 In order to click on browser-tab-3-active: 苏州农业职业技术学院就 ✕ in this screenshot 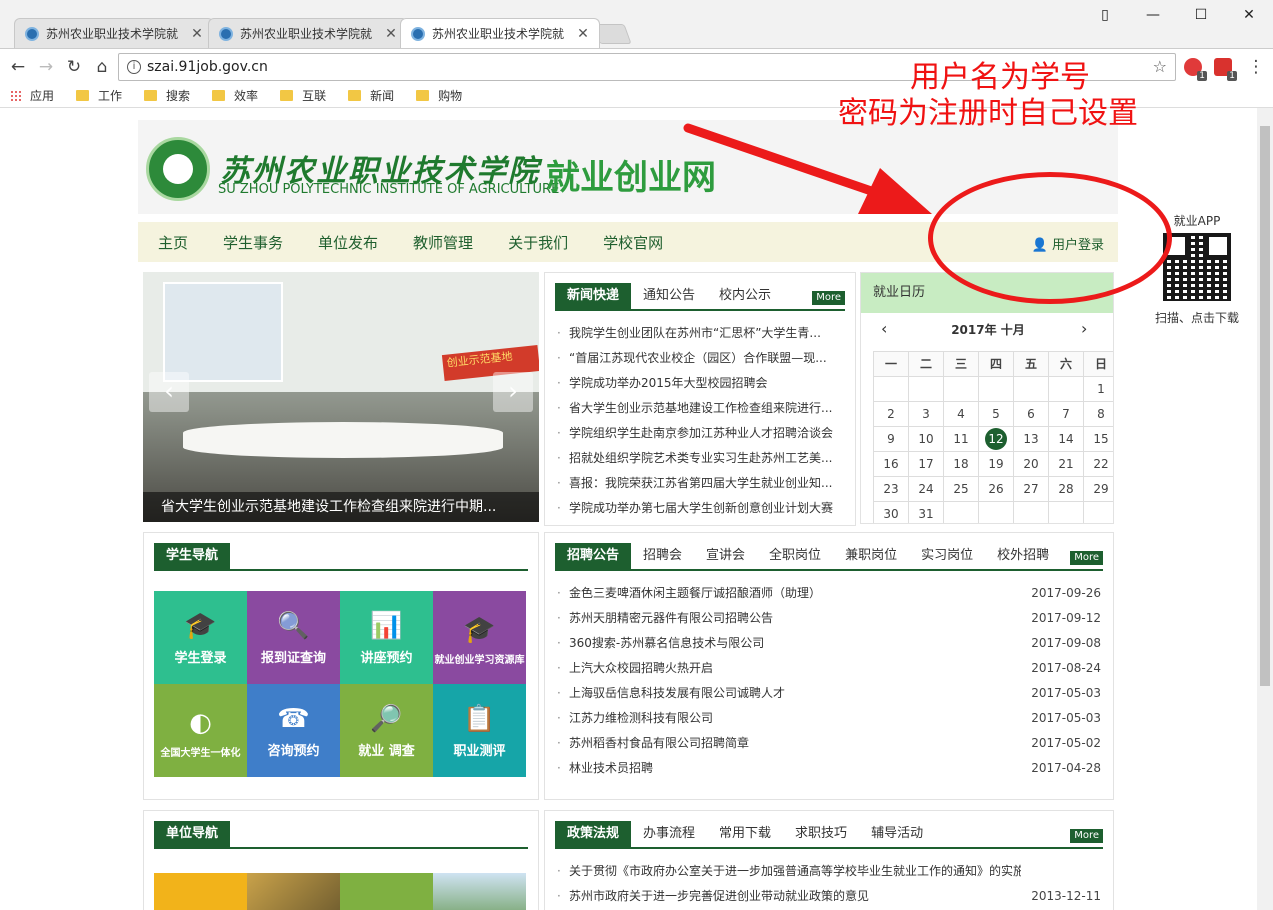, I will do `click(500, 33)`.